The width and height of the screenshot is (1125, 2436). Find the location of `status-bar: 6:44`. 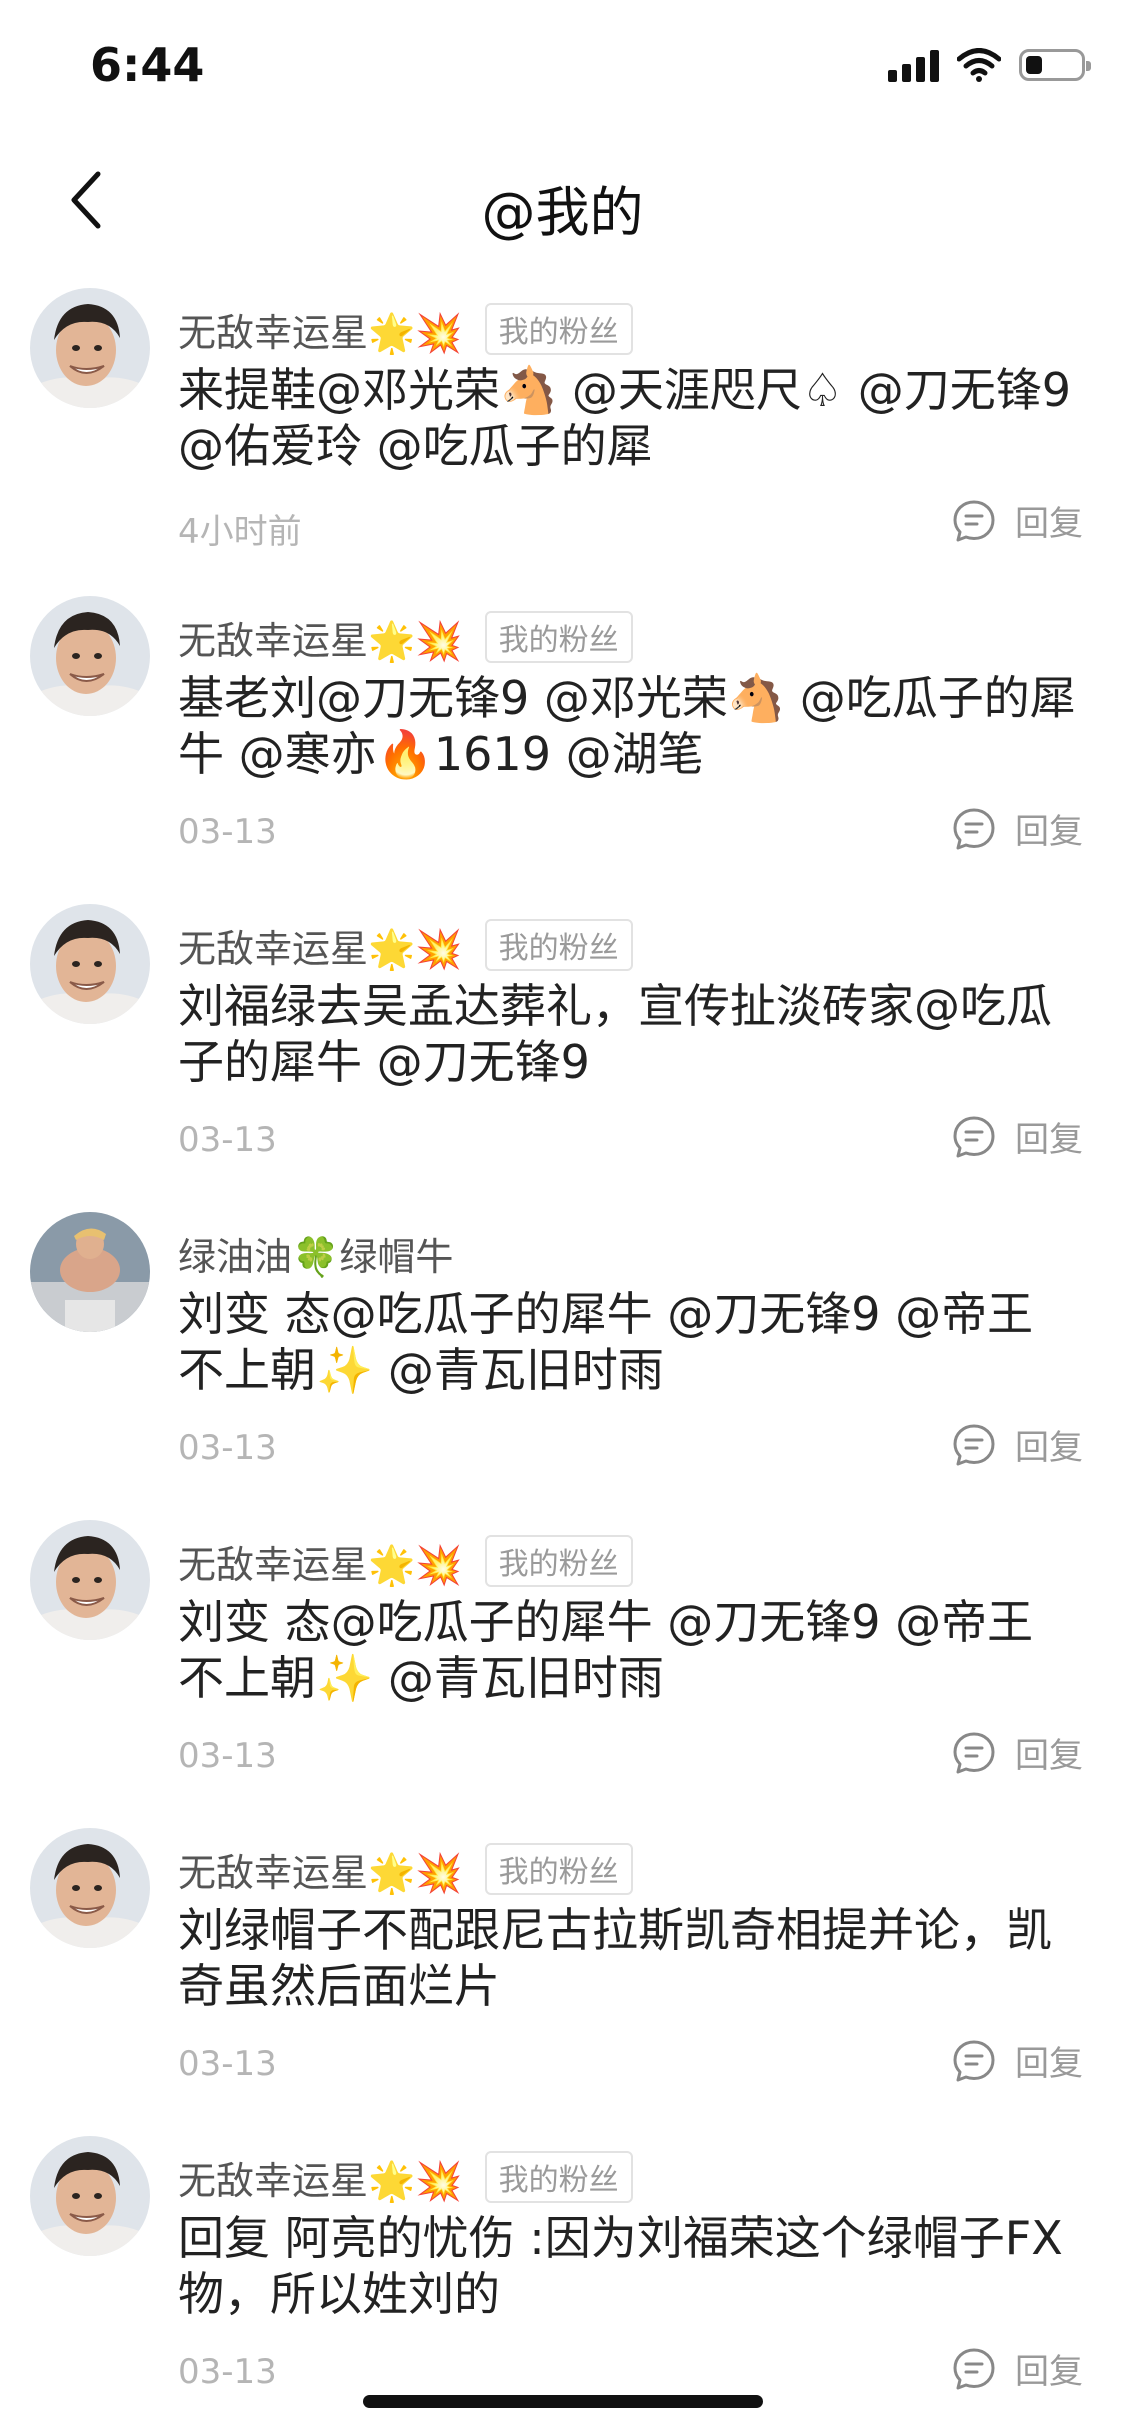

status-bar: 6:44 is located at coordinates (562, 65).